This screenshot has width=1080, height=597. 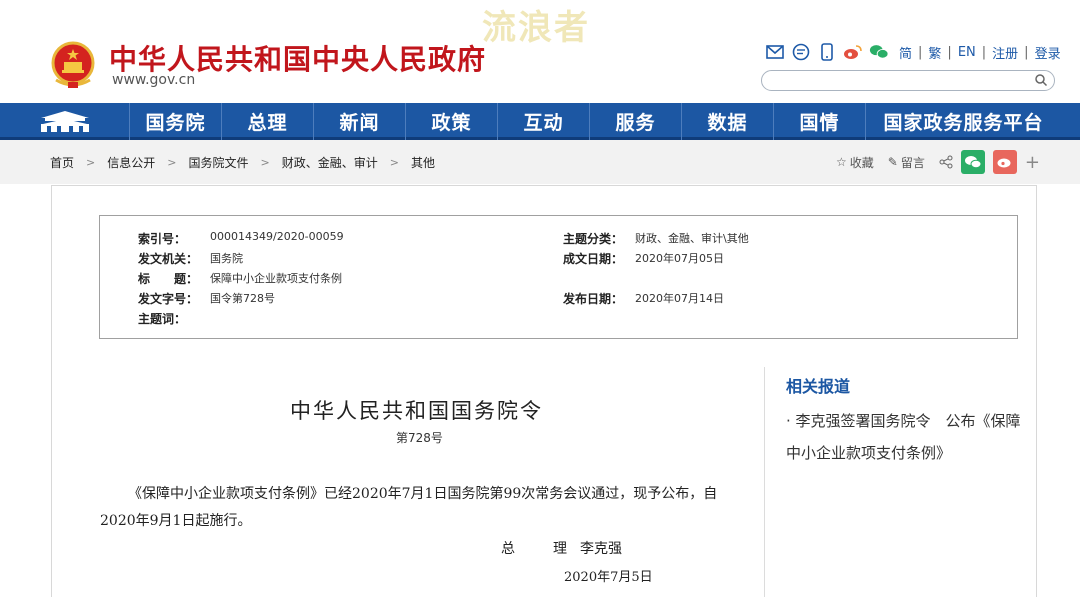 What do you see at coordinates (905, 52) in the screenshot?
I see `lang-simplified-link: 简` at bounding box center [905, 52].